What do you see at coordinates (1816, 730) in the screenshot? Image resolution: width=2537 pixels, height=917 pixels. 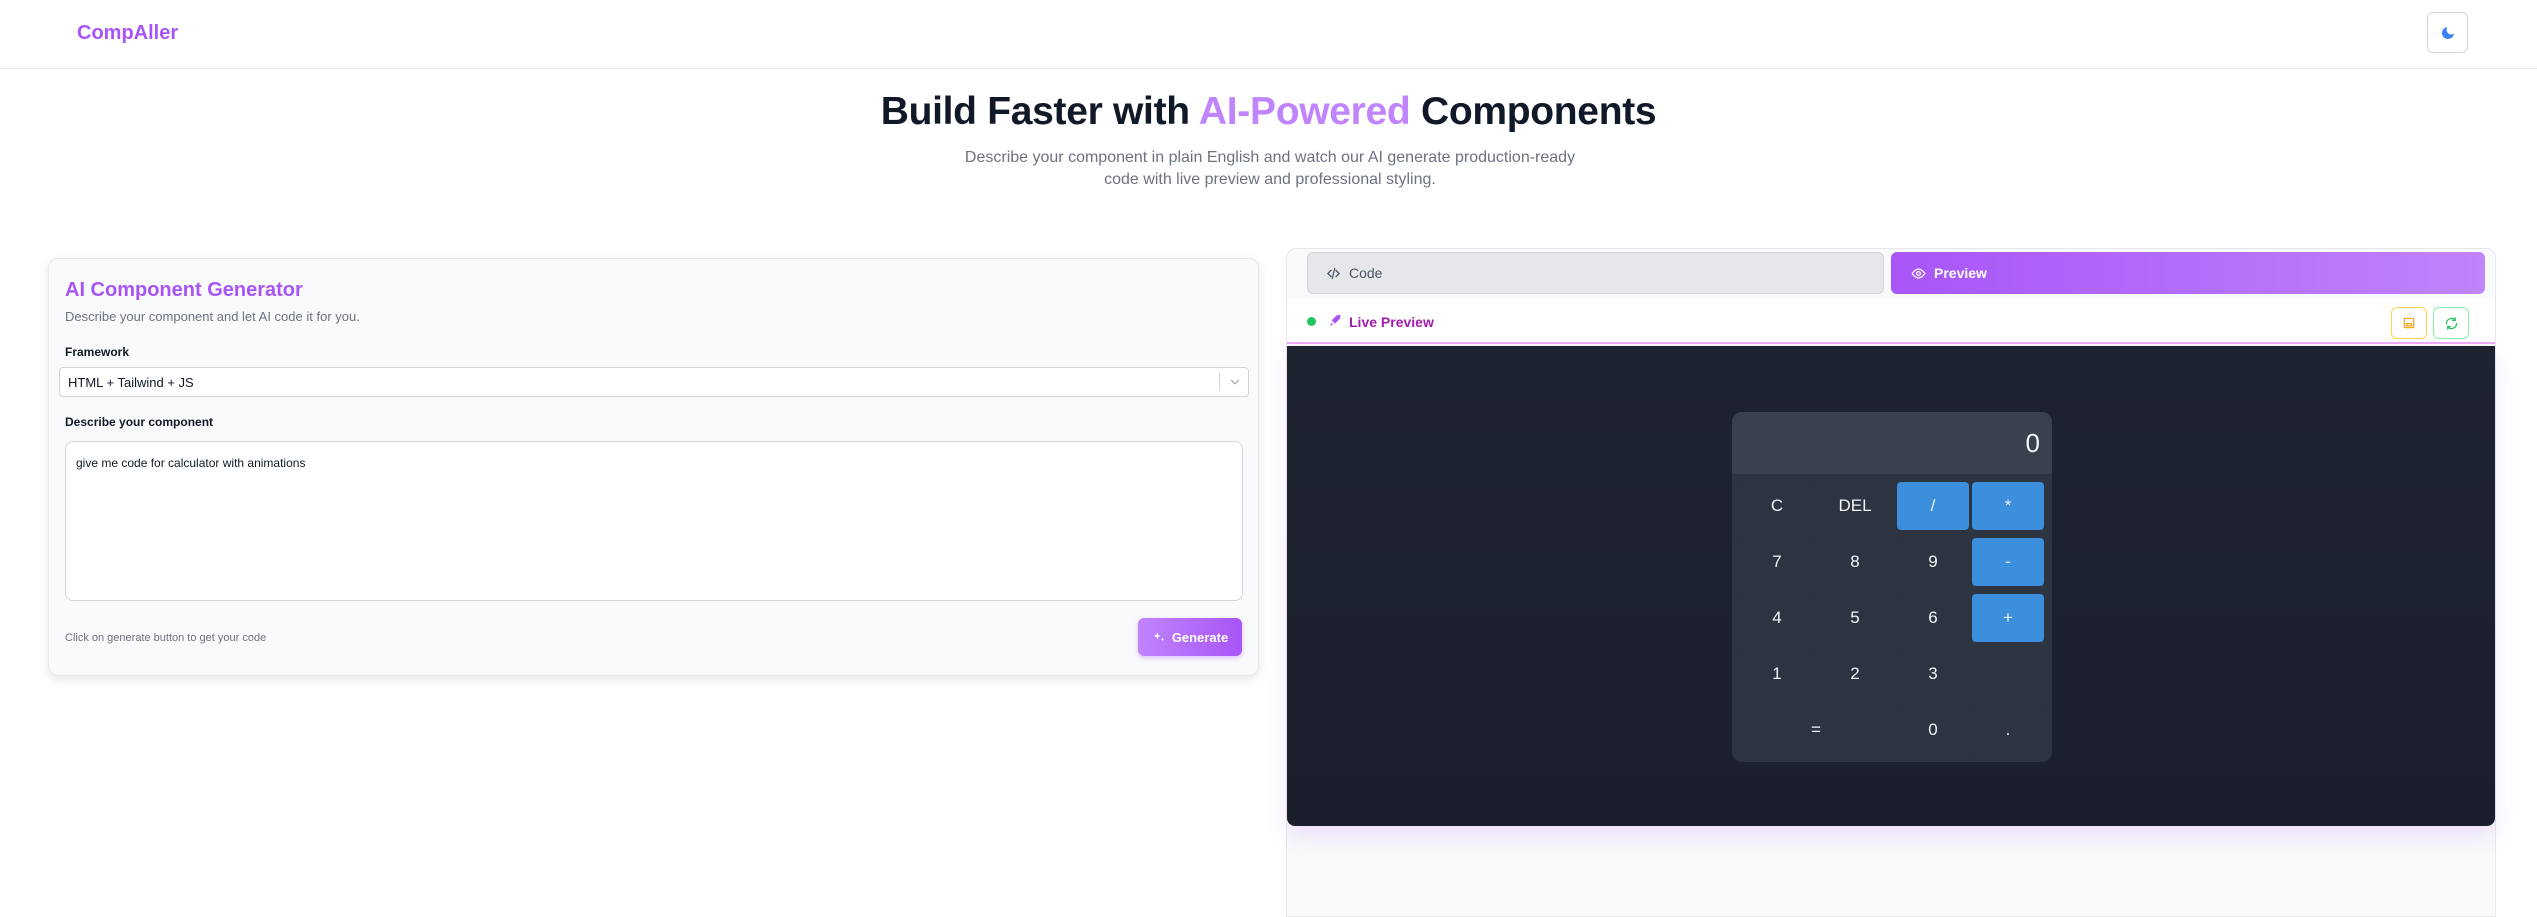 I see `calculator-key: =` at bounding box center [1816, 730].